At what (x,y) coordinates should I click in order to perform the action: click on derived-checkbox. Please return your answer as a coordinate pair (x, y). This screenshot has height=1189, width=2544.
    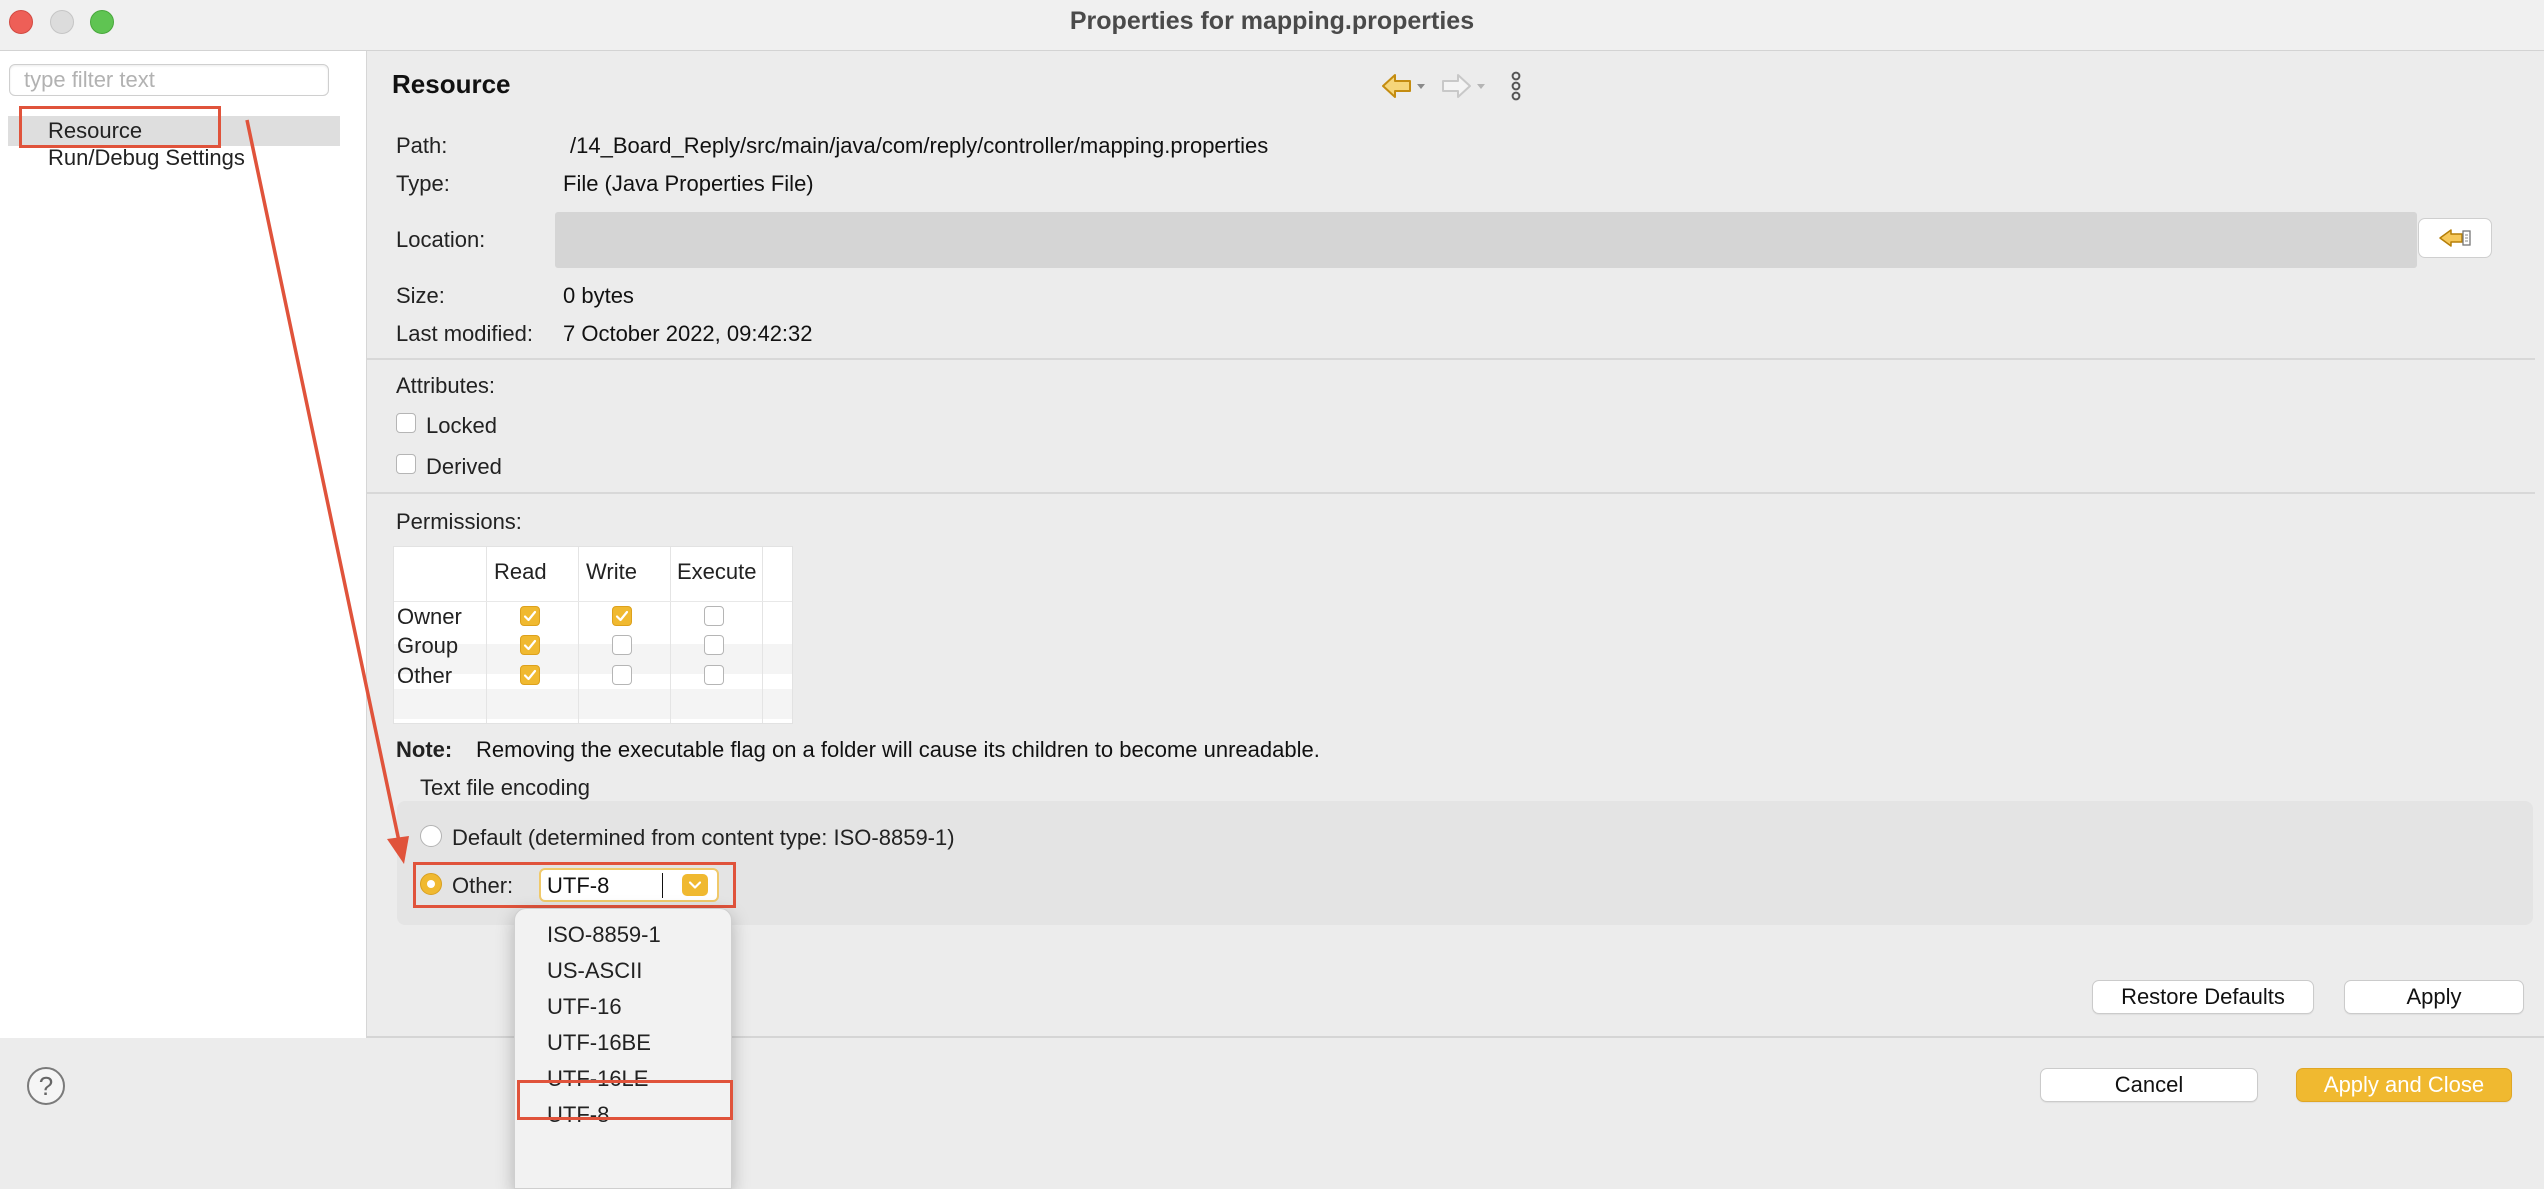
    Looking at the image, I should click on (406, 464).